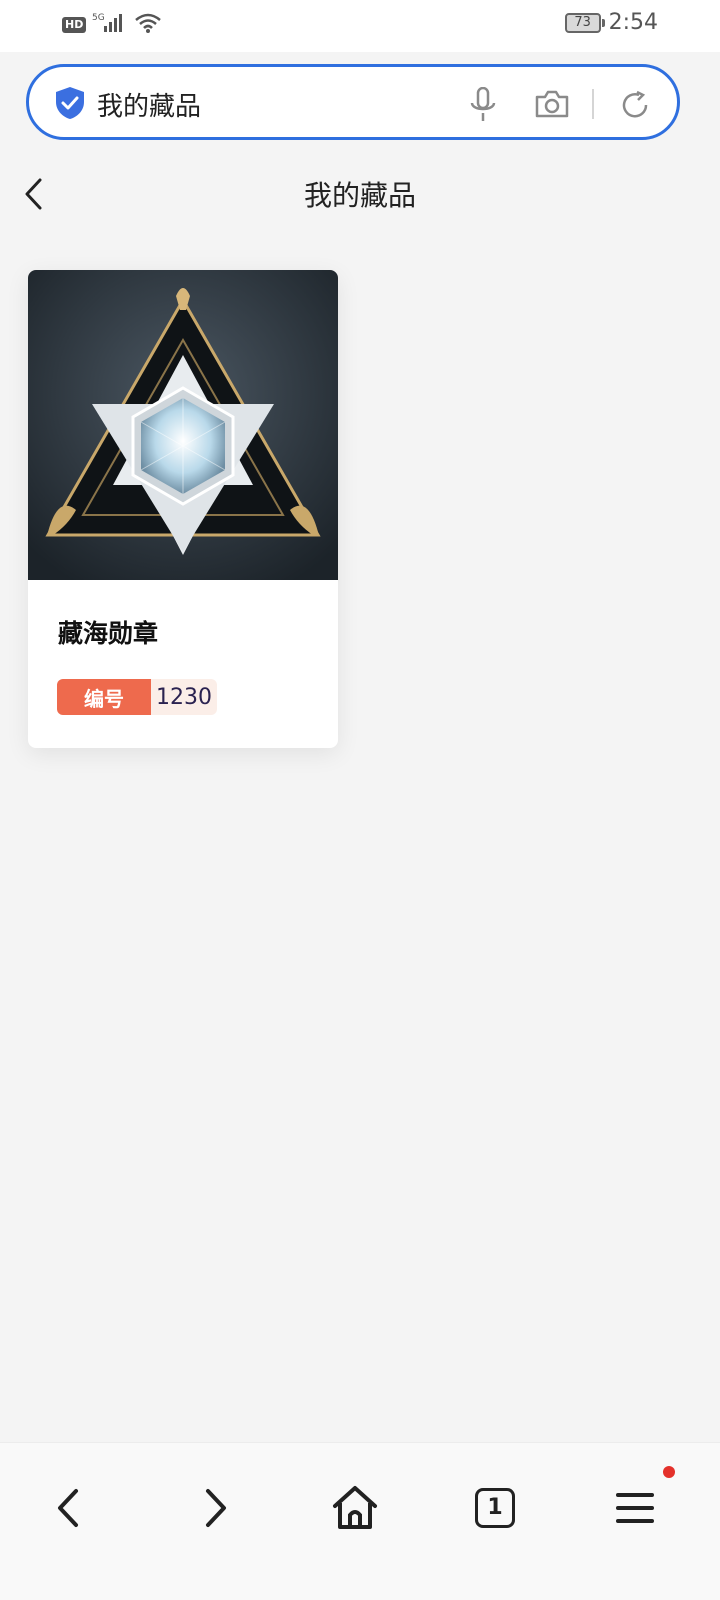  What do you see at coordinates (184, 697) in the screenshot?
I see `serial-number-value: 1230` at bounding box center [184, 697].